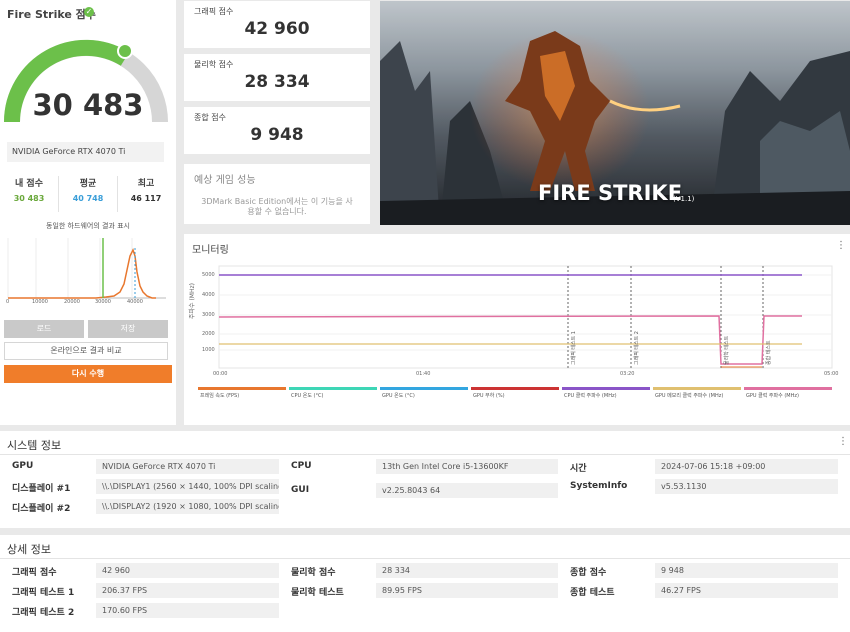 The width and height of the screenshot is (850, 632). Describe the element at coordinates (627, 374) in the screenshot. I see `x-tick: 03:20` at that location.